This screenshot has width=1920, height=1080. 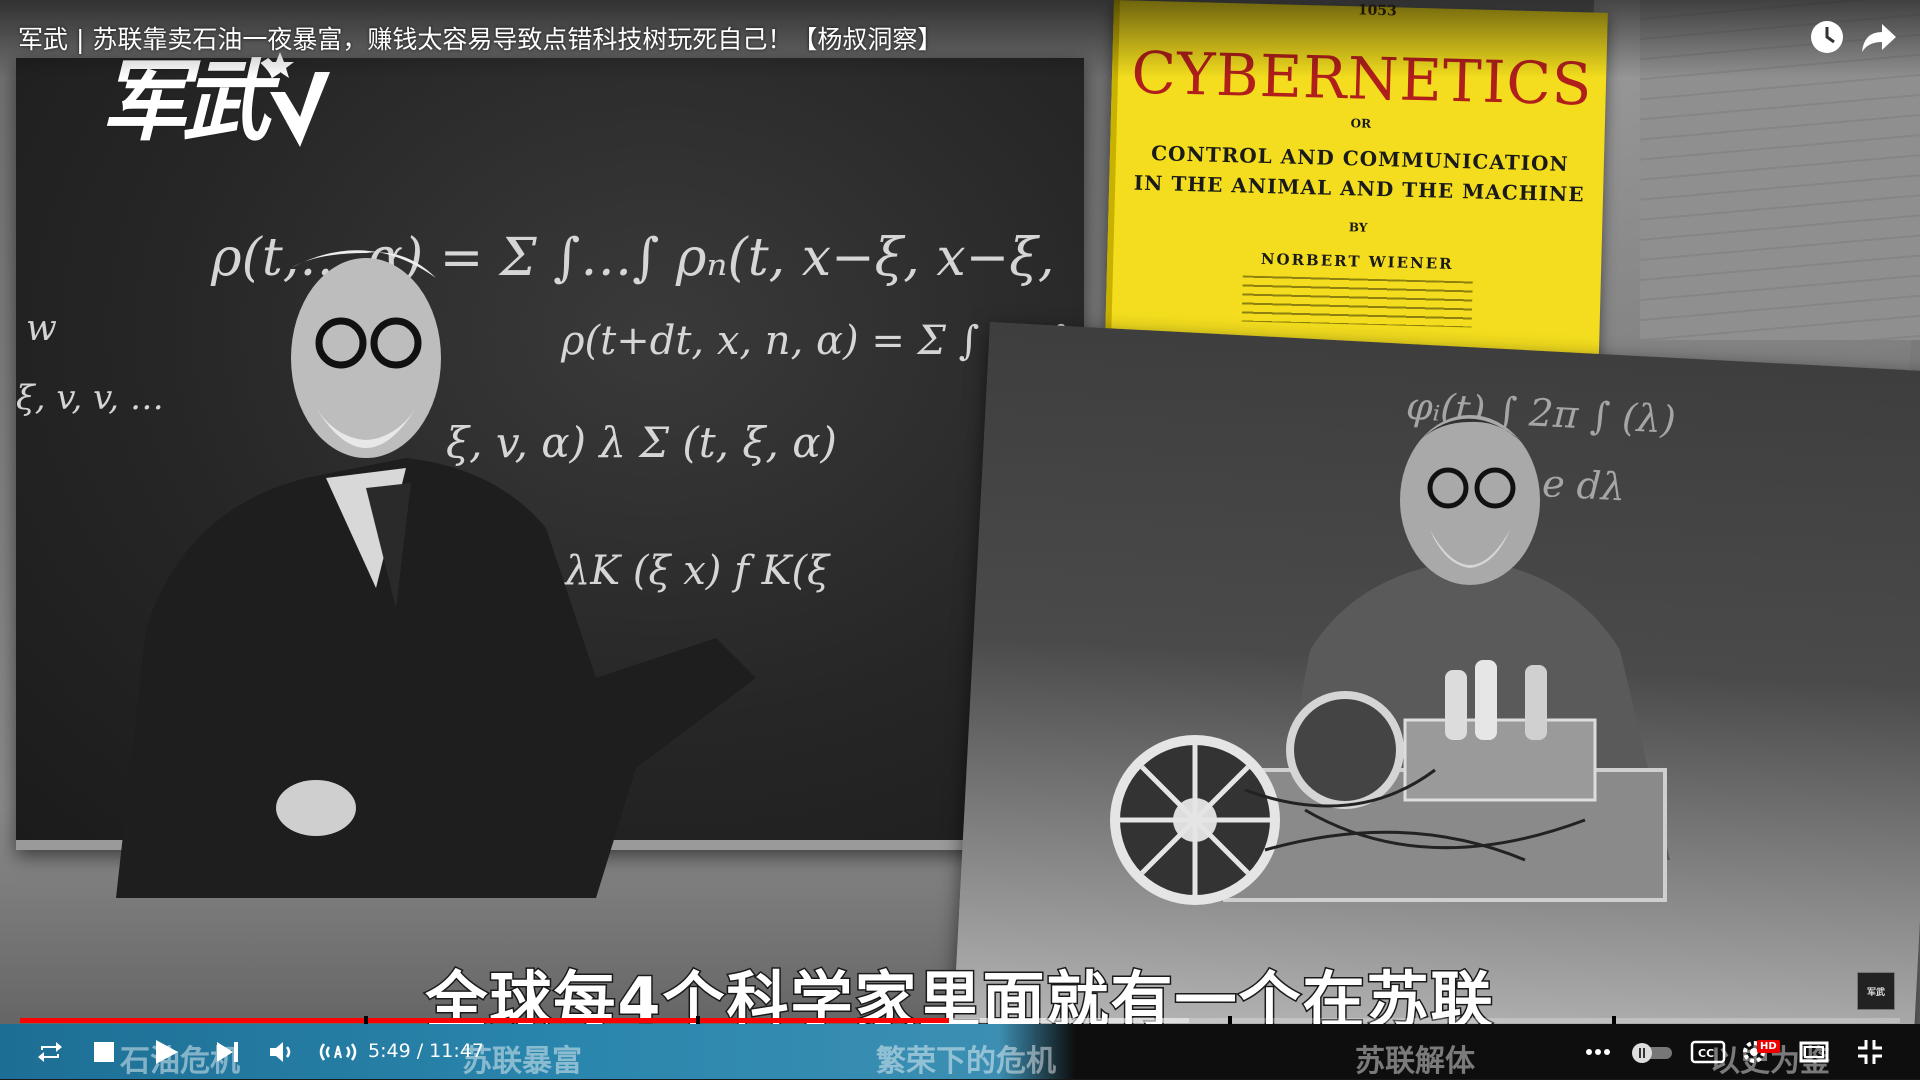 What do you see at coordinates (338, 1052) in the screenshot?
I see `audio-wave-icon` at bounding box center [338, 1052].